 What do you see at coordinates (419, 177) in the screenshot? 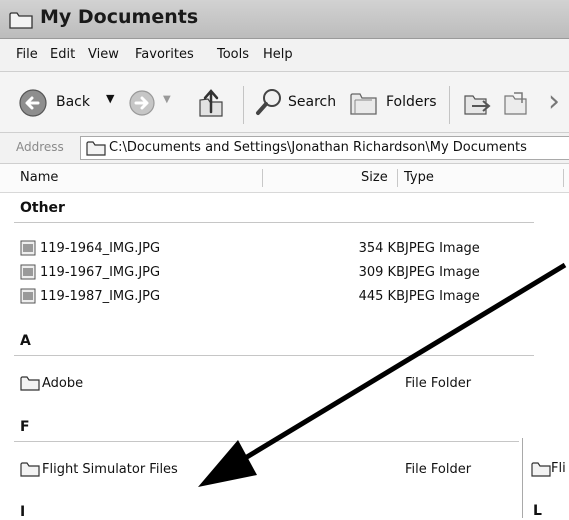
I see `column-header-type: Type` at bounding box center [419, 177].